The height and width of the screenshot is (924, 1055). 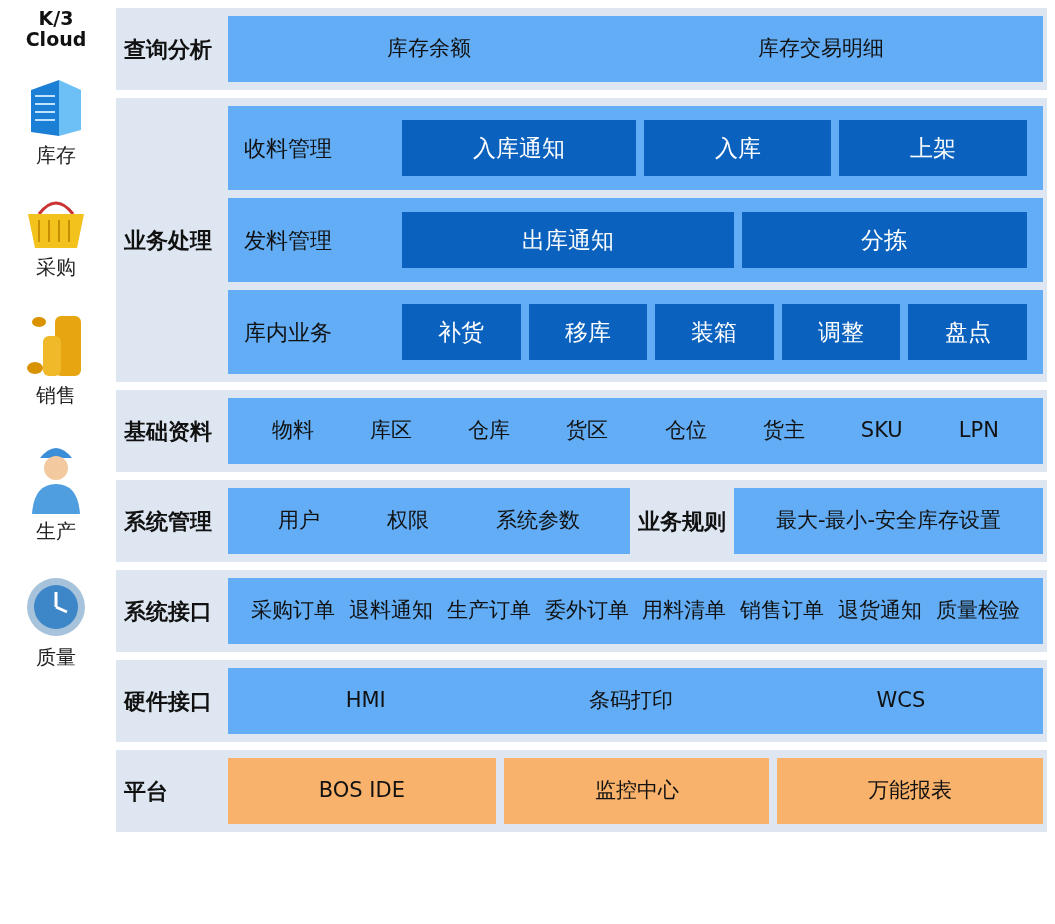 What do you see at coordinates (880, 611) in the screenshot?
I see `item-label: 退货通知` at bounding box center [880, 611].